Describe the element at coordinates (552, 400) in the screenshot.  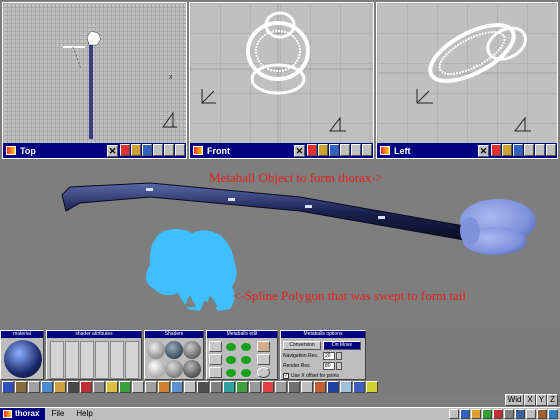
I see `z-axis-button: Z` at that location.